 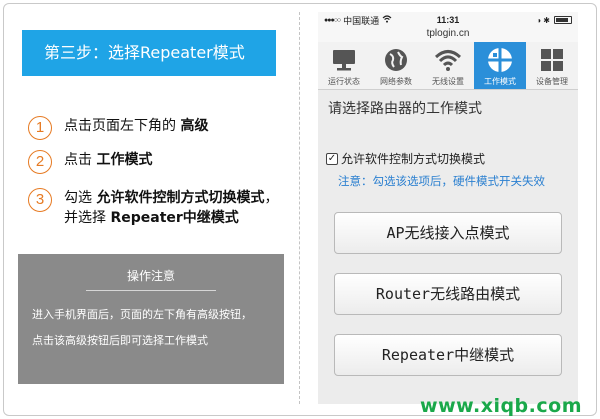 I want to click on tab-label: 网络参数, so click(x=396, y=81).